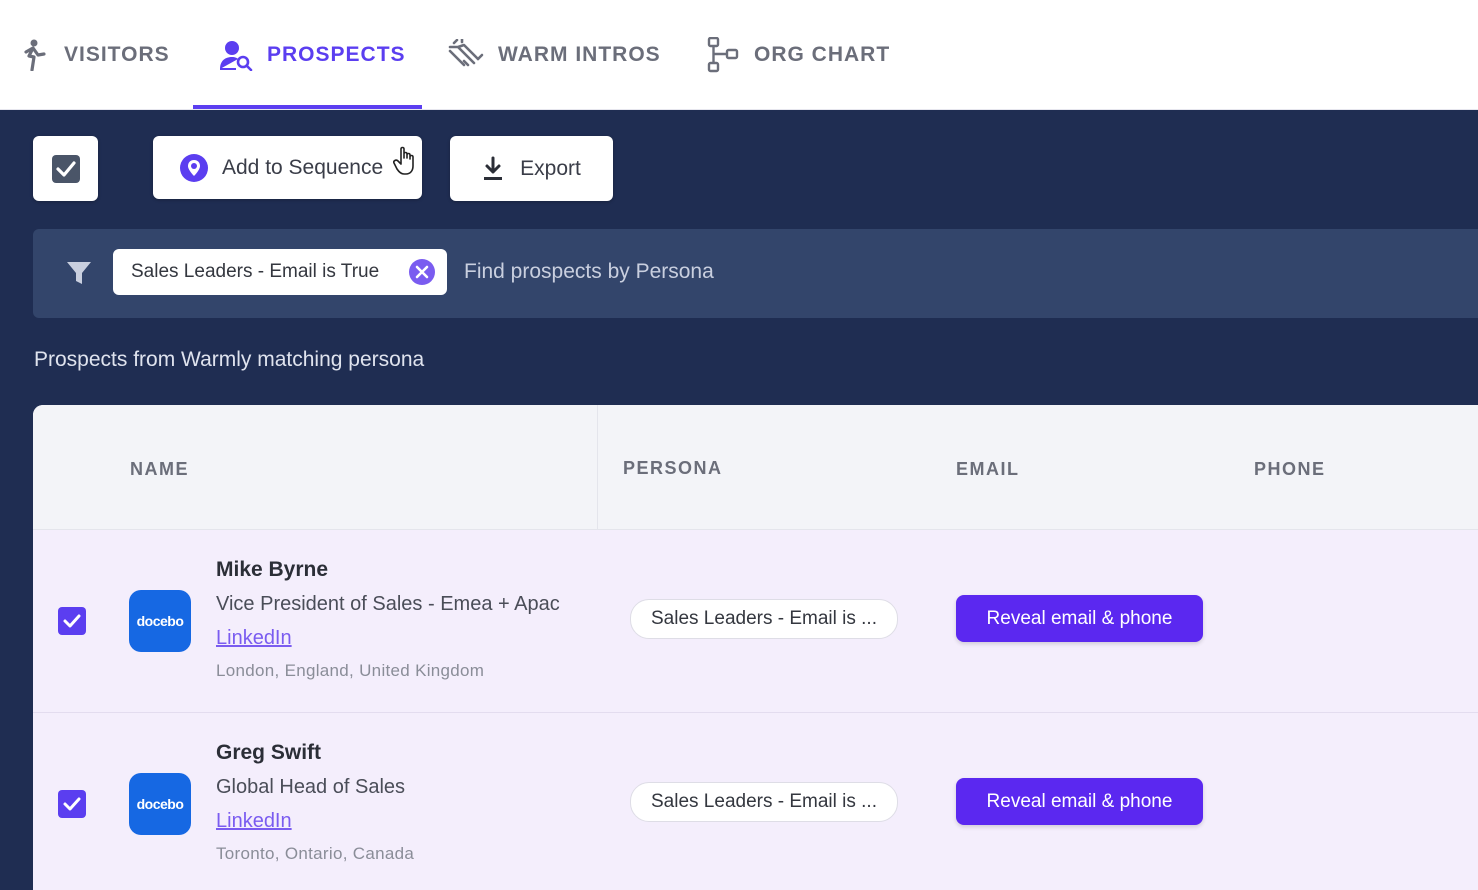  I want to click on checkbox-checked-icon, so click(65, 168).